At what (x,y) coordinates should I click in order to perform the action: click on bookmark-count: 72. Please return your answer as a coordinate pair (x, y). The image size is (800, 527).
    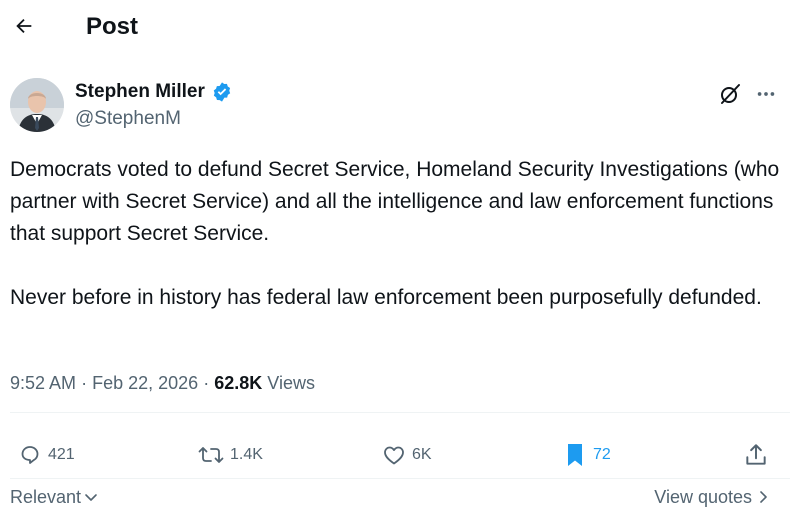
    Looking at the image, I should click on (602, 454).